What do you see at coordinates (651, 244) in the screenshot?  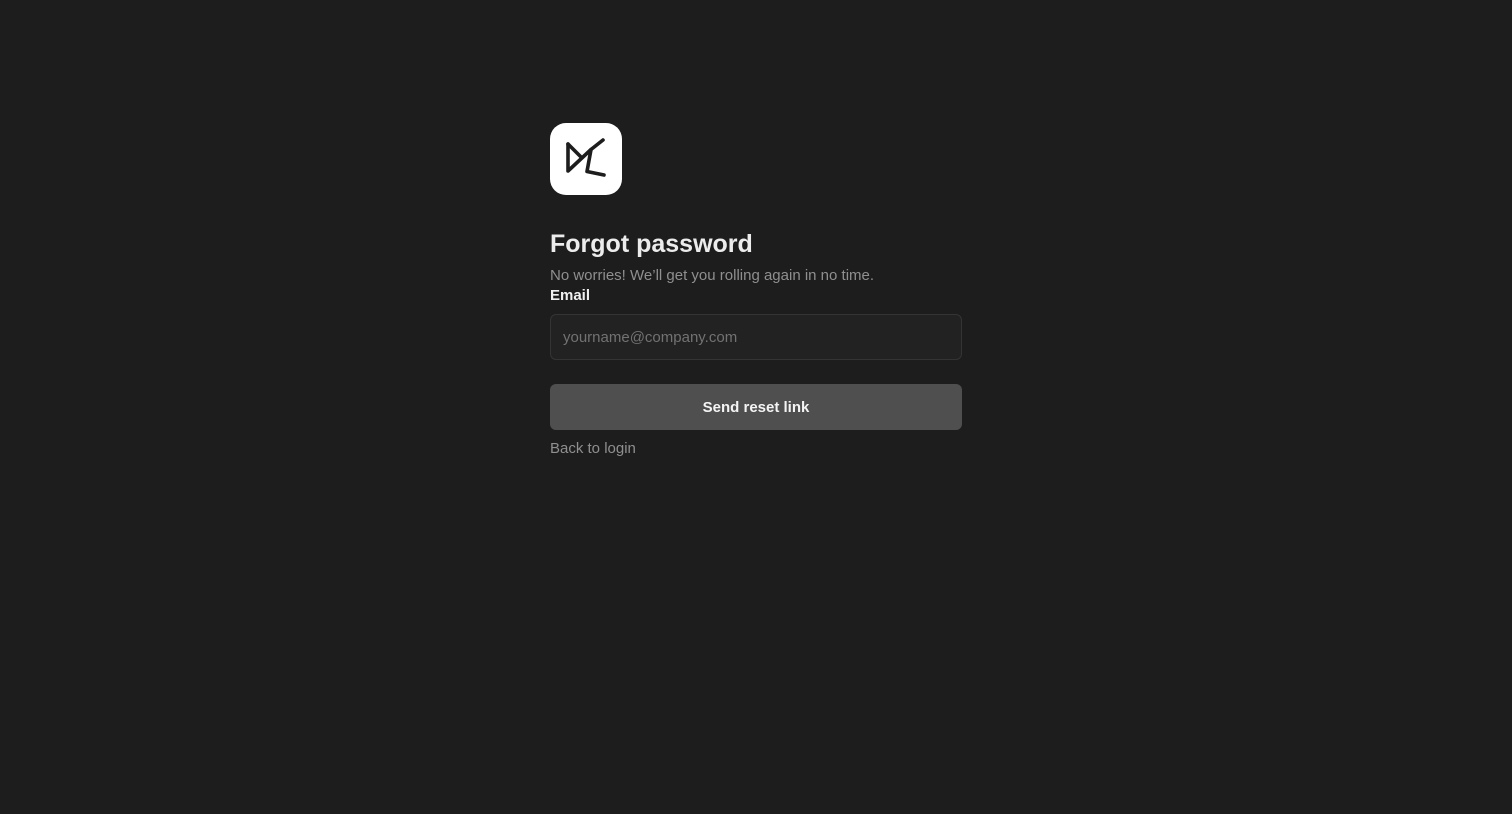 I see `page-title: Forgot password` at bounding box center [651, 244].